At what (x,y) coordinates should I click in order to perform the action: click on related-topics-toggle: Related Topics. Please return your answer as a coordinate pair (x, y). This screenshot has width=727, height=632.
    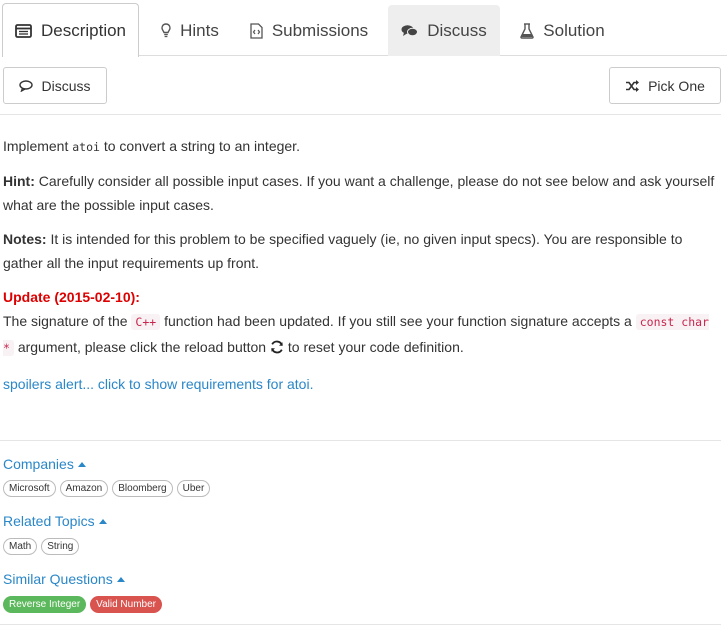
    Looking at the image, I should click on (55, 521).